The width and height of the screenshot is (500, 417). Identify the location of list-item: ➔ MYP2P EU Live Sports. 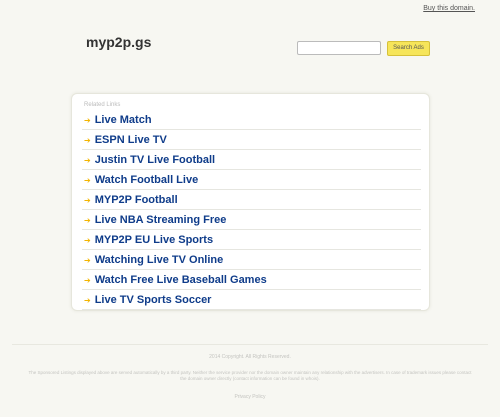
(251, 240).